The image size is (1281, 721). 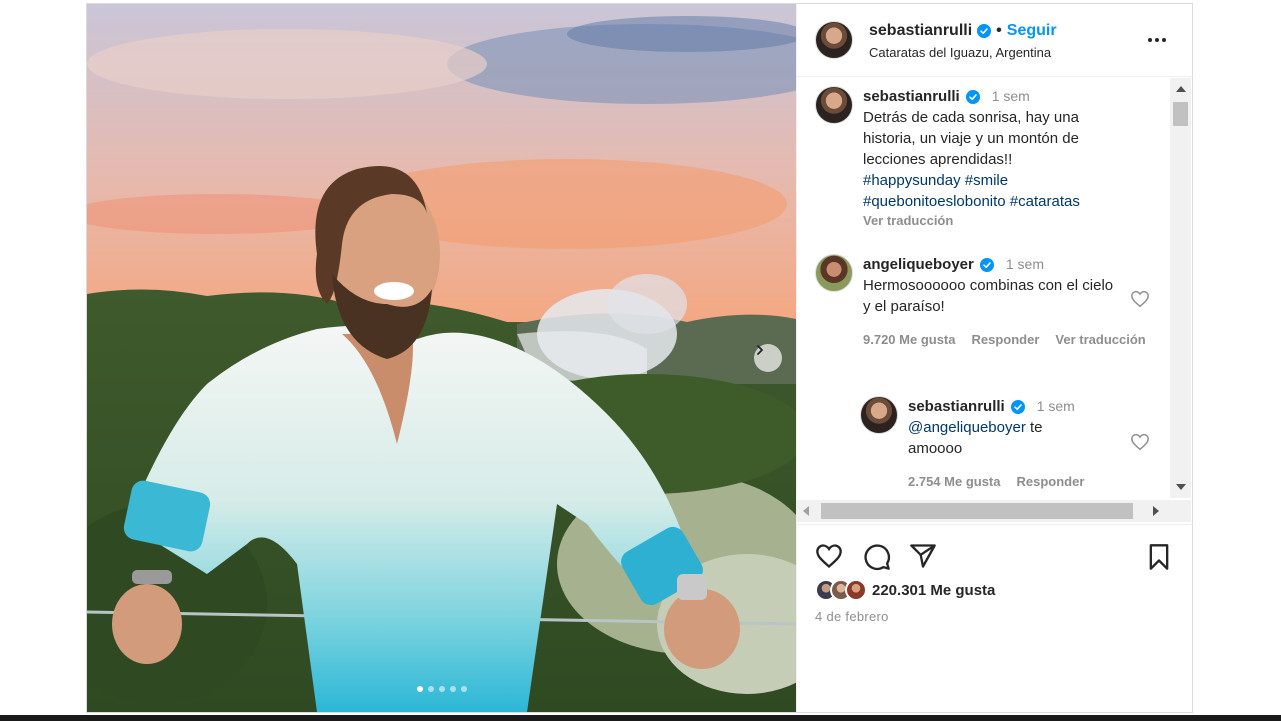 What do you see at coordinates (834, 40) in the screenshot?
I see `author-avatar` at bounding box center [834, 40].